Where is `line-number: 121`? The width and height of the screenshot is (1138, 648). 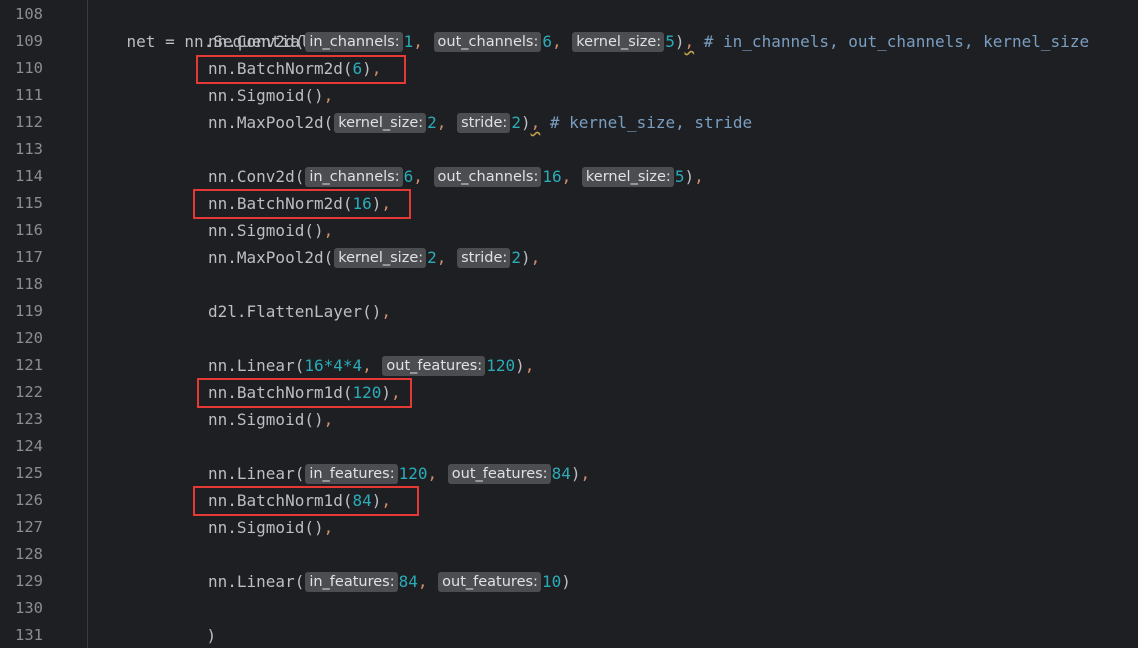 line-number: 121 is located at coordinates (29, 365).